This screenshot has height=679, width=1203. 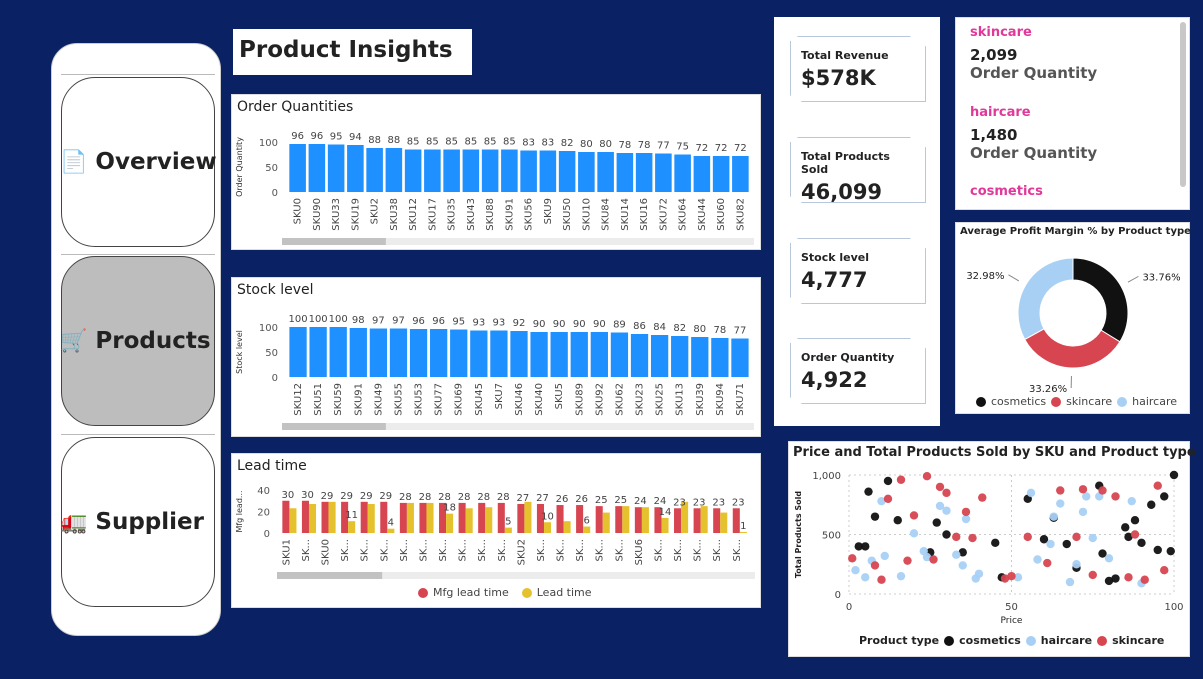 I want to click on kpi-total-revenue: Total Revenue $578K, so click(x=858, y=69).